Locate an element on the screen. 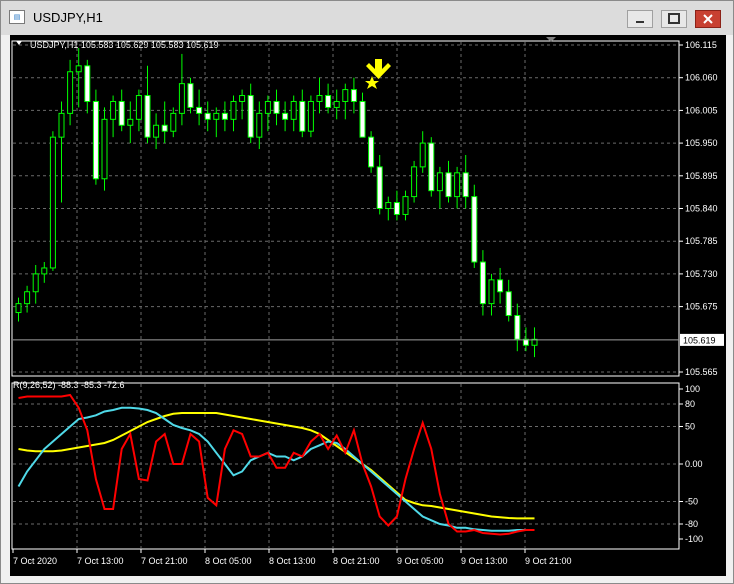 Image resolution: width=734 pixels, height=584 pixels. price-axis-label: 105.785 is located at coordinates (701, 241).